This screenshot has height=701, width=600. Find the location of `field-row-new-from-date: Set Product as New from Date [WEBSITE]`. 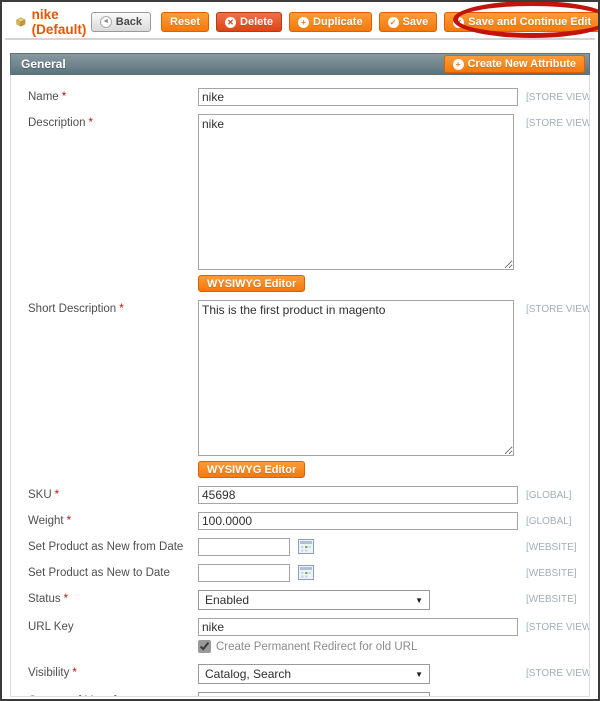

field-row-new-from-date: Set Product as New from Date [WEBSITE] is located at coordinates (303, 547).